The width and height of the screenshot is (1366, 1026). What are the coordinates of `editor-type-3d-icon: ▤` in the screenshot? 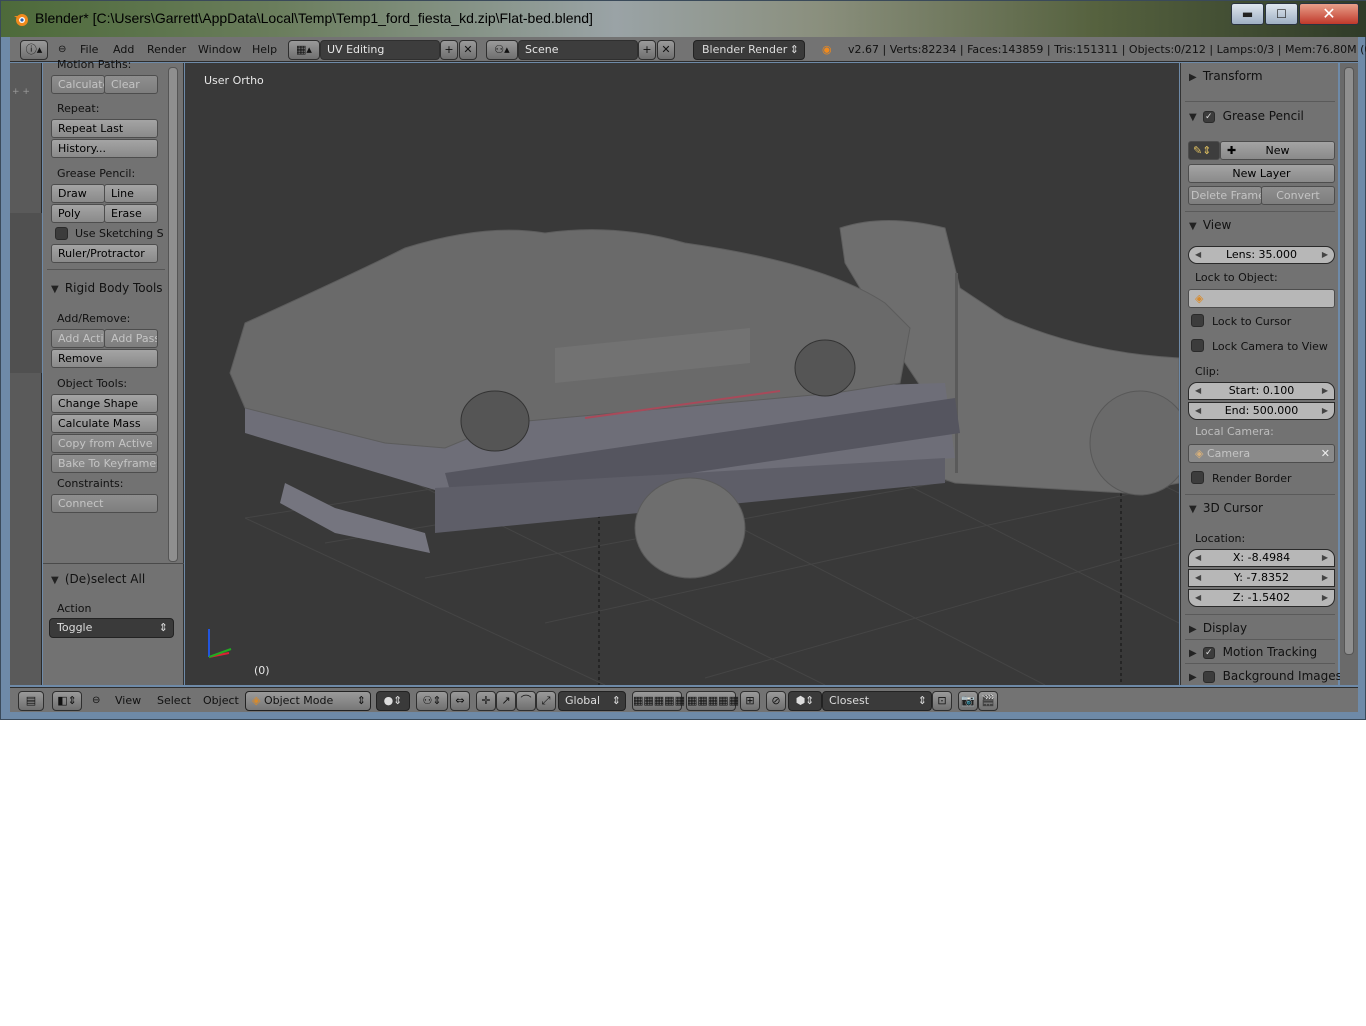 It's located at (31, 701).